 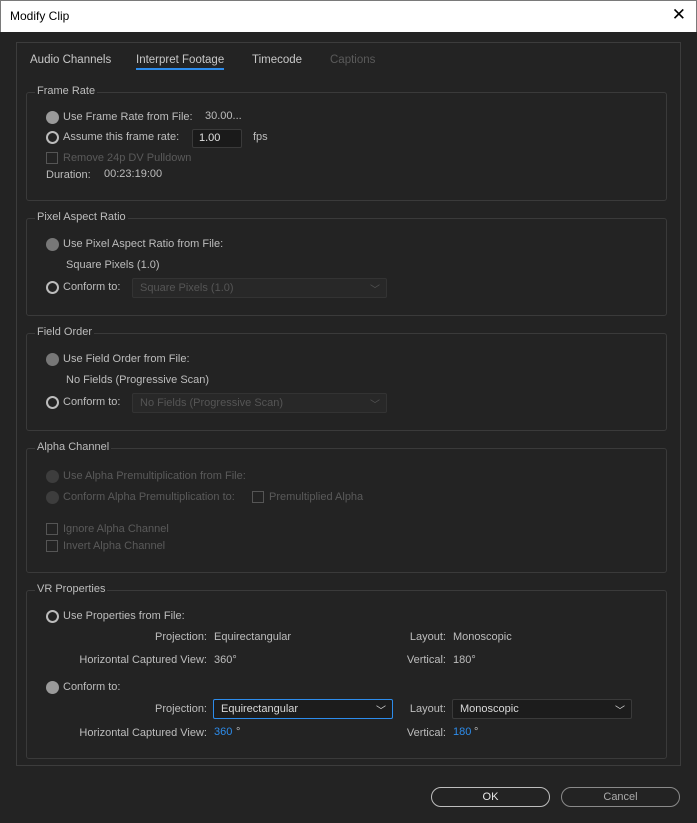 What do you see at coordinates (81, 217) in the screenshot?
I see `group-title: Pixel Aspect Ratio` at bounding box center [81, 217].